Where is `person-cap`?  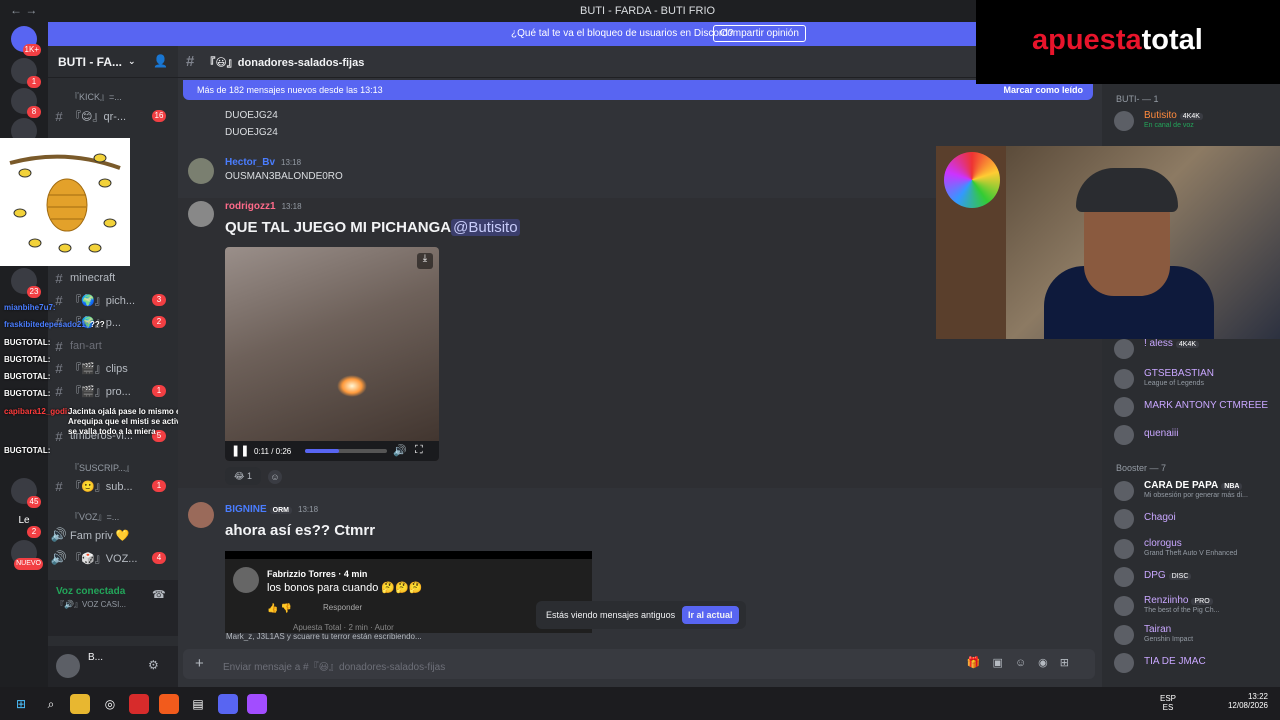
person-cap is located at coordinates (1127, 190).